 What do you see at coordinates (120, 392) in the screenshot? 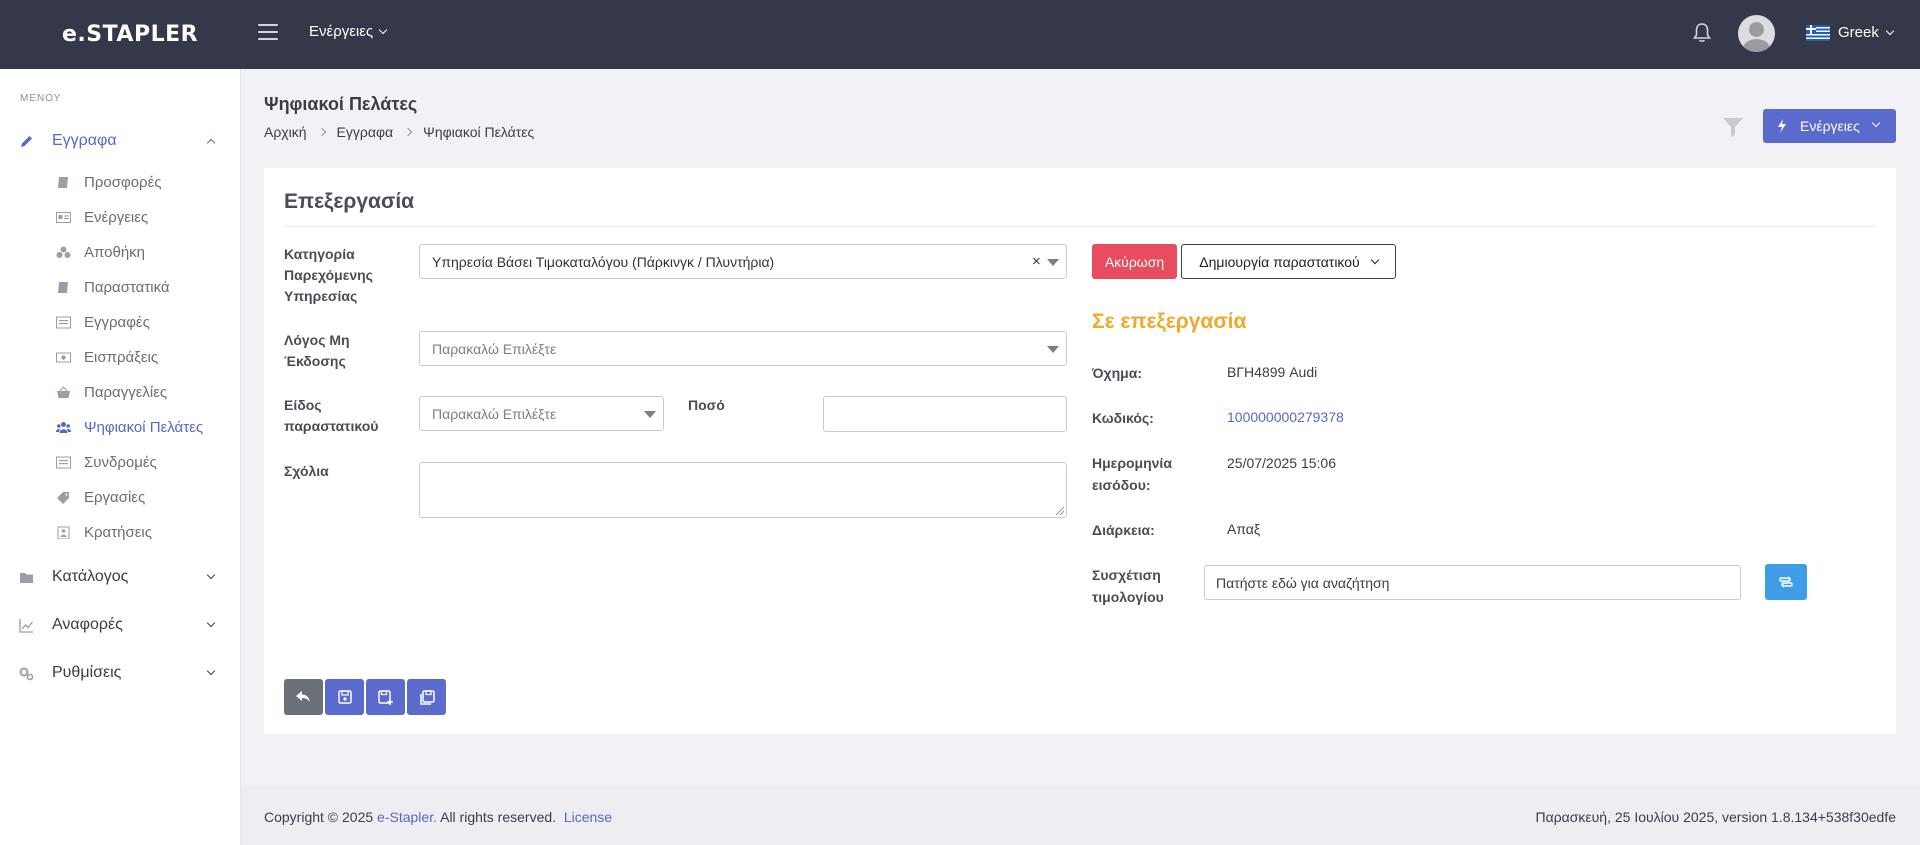
I see `sidebar-item-orders: Παραγγελίες` at bounding box center [120, 392].